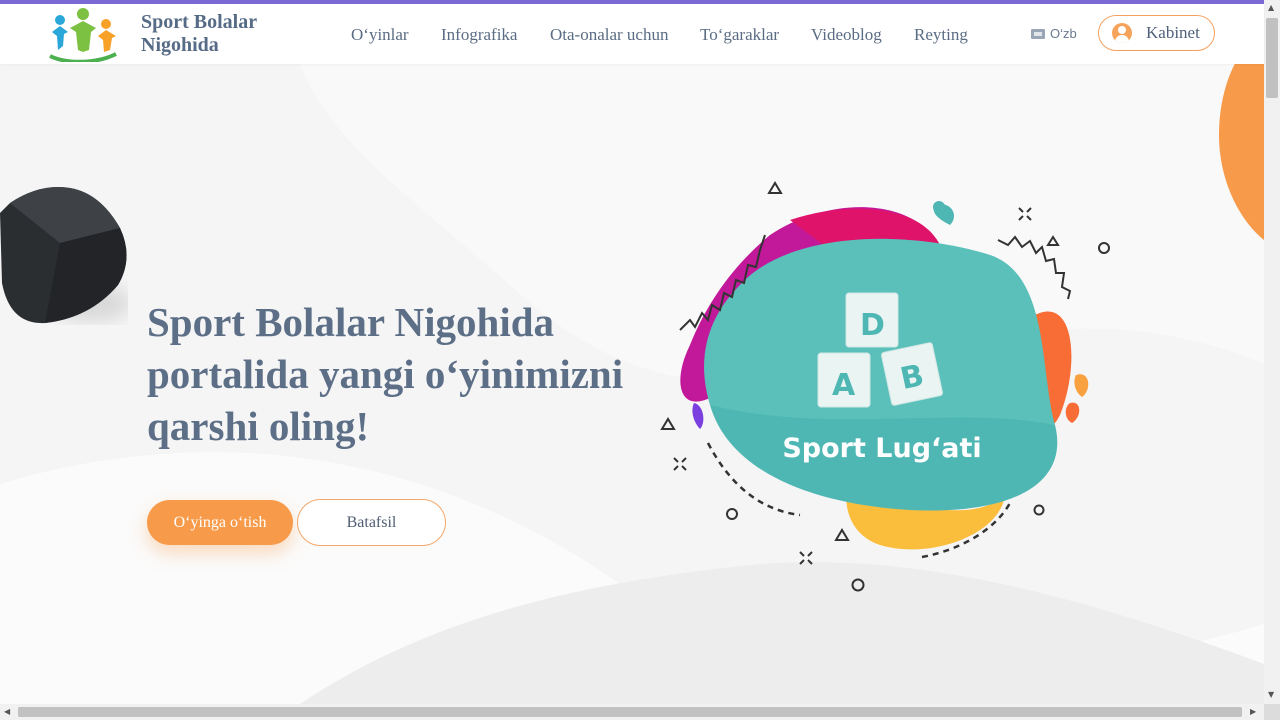 The height and width of the screenshot is (720, 1280). Describe the element at coordinates (7, 711) in the screenshot. I see `scroll-left-arrow-icon: ◀` at that location.